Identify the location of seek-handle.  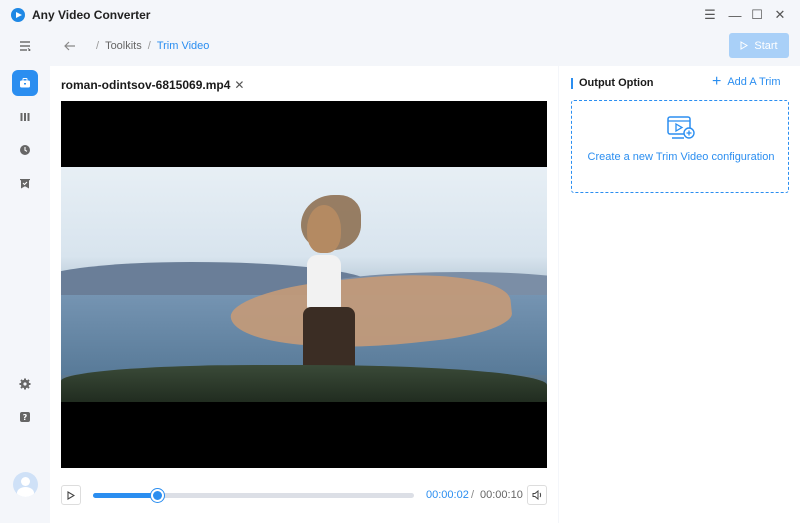
(158, 495).